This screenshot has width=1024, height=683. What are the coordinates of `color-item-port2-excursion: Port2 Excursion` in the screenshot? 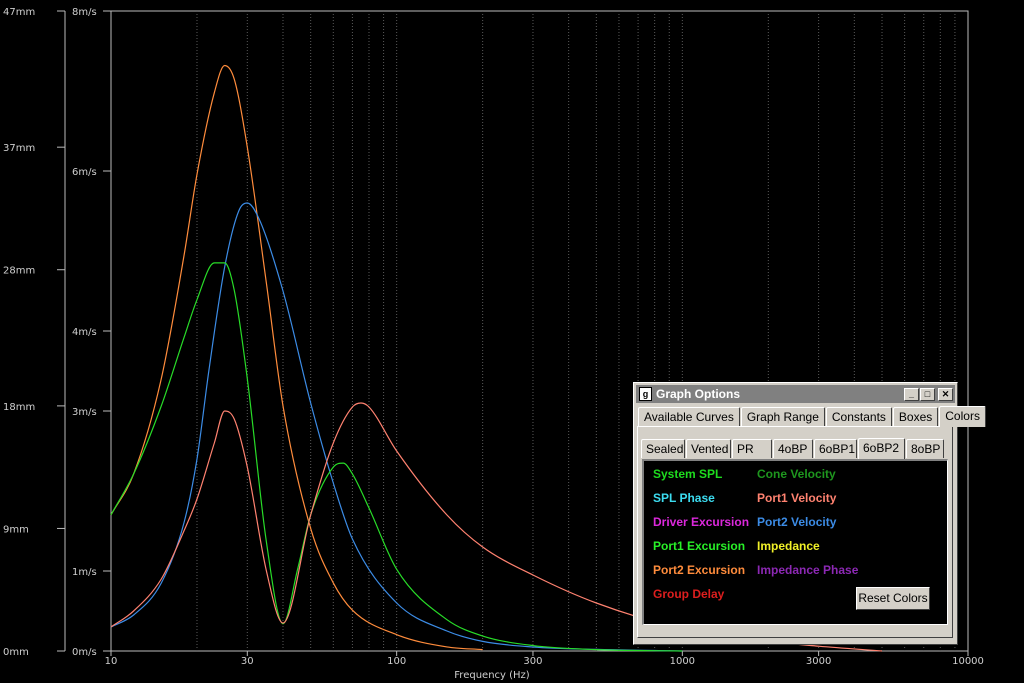 It's located at (699, 570).